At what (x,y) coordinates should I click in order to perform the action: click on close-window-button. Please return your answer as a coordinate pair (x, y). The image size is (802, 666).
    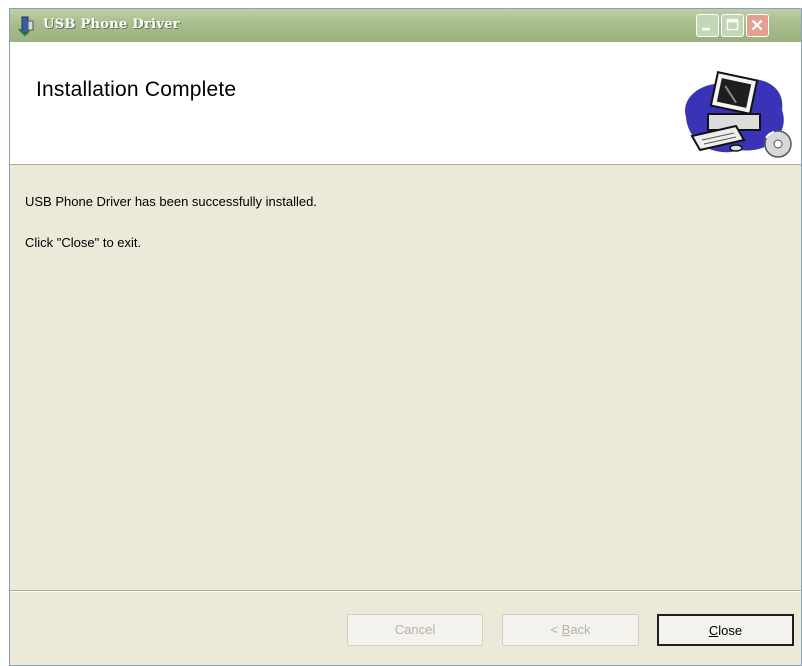
    Looking at the image, I should click on (757, 25).